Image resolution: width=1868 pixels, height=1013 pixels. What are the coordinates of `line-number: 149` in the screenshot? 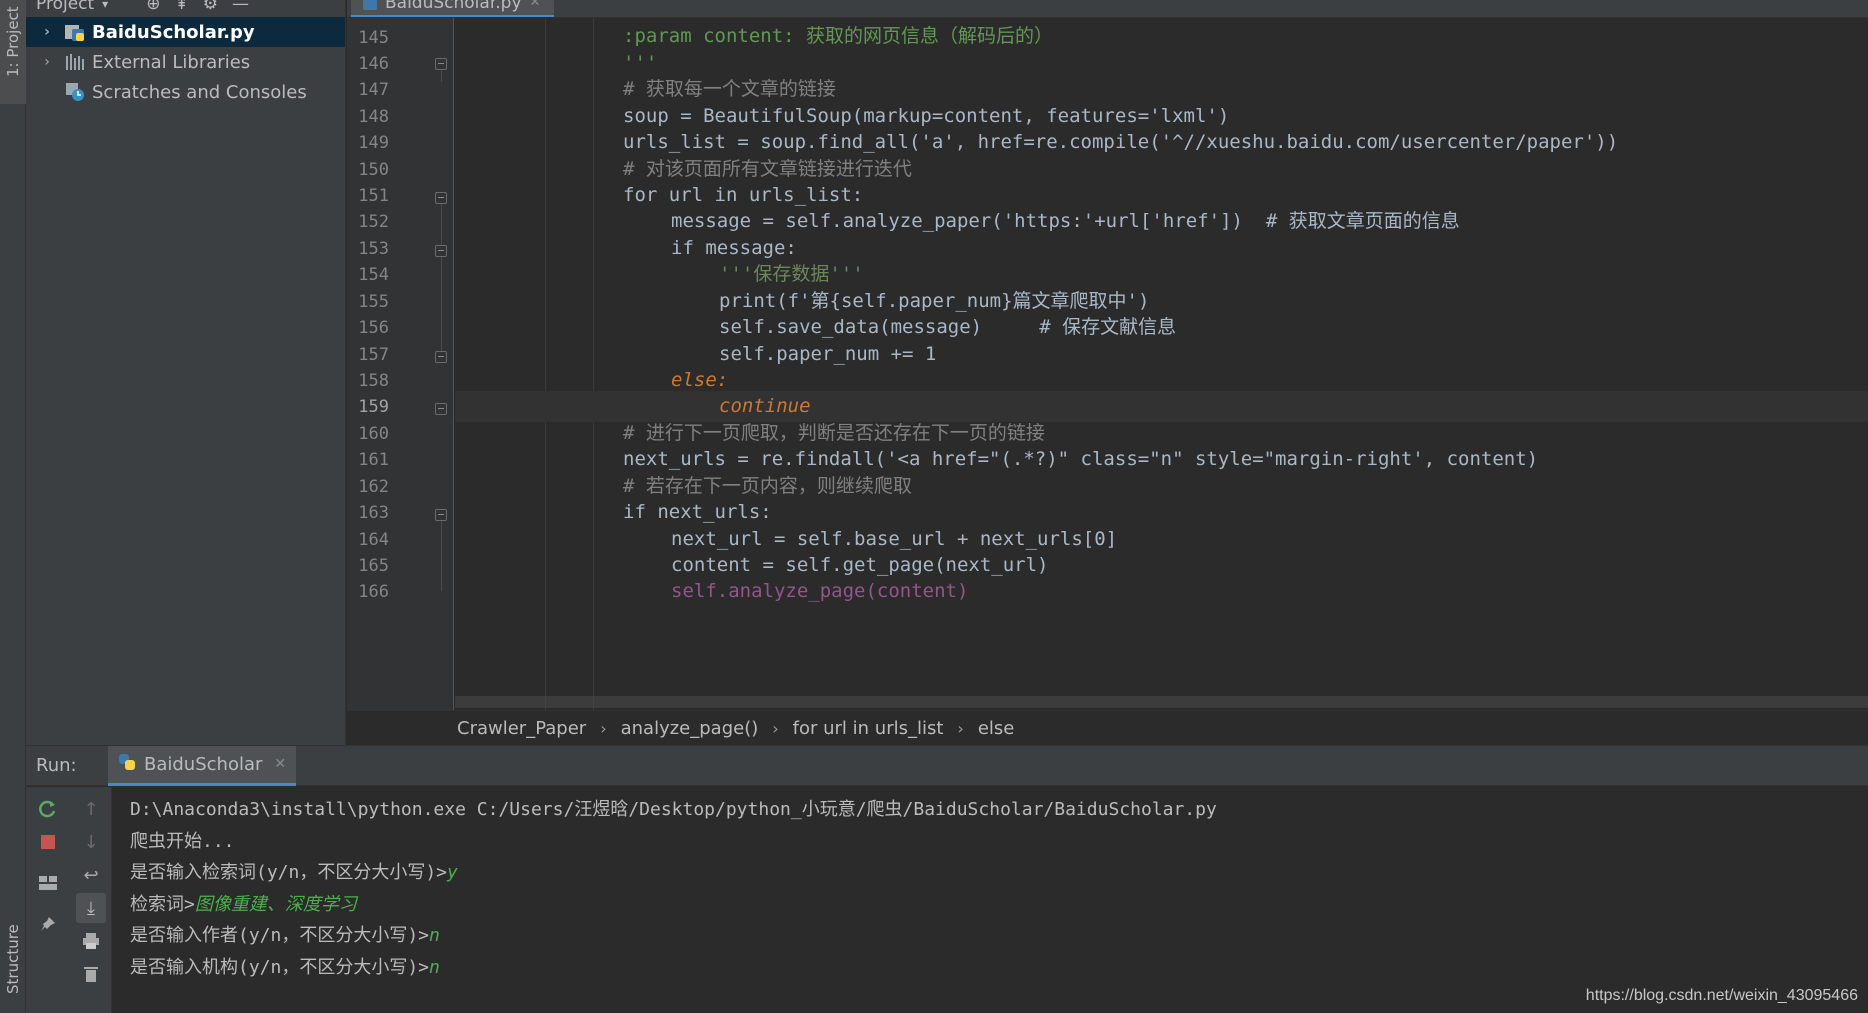 It's located at (373, 143).